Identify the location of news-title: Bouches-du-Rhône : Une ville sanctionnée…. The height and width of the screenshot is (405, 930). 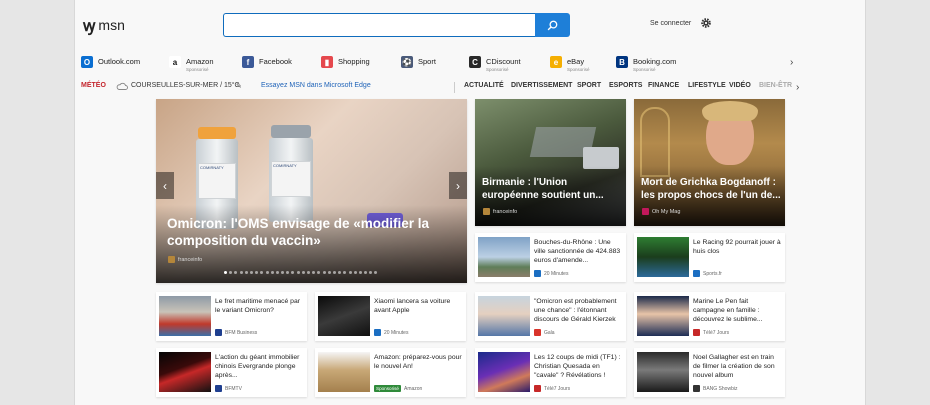
(578, 251).